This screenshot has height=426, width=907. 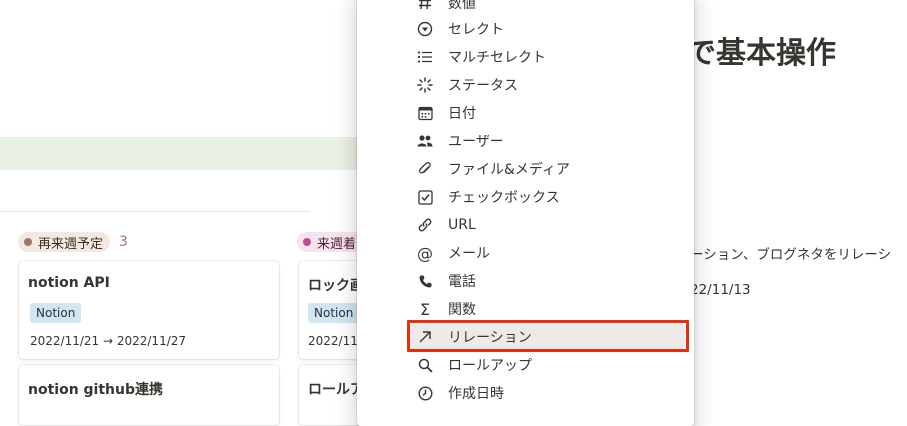 I want to click on menu-item-files-media: ファイル&メディア, so click(x=547, y=169).